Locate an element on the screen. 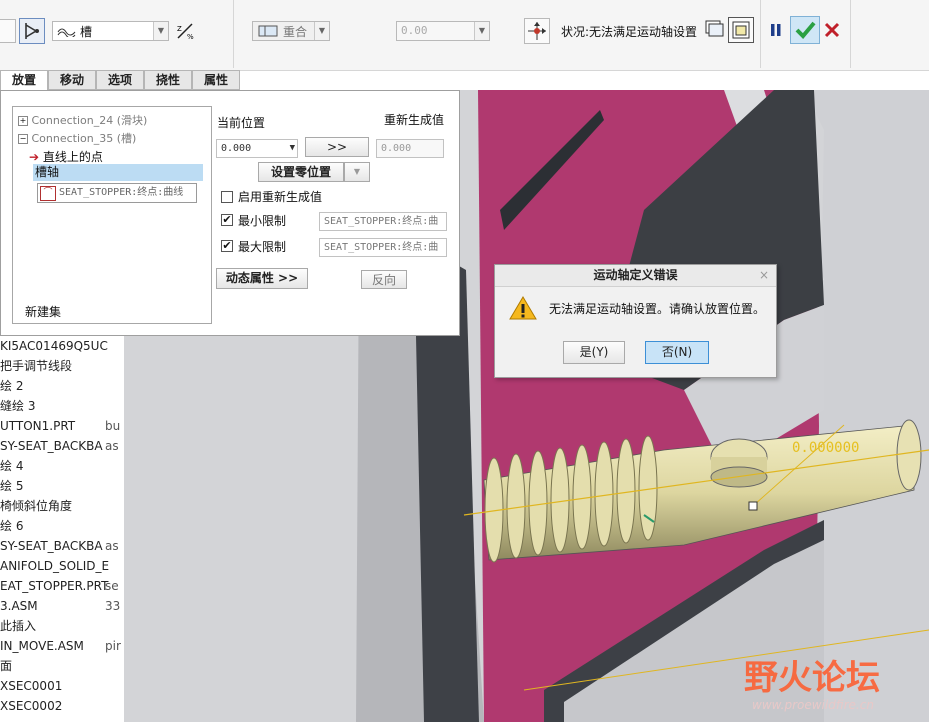 The width and height of the screenshot is (929, 722). model-tree-item-name: 绘 4 is located at coordinates (12, 466).